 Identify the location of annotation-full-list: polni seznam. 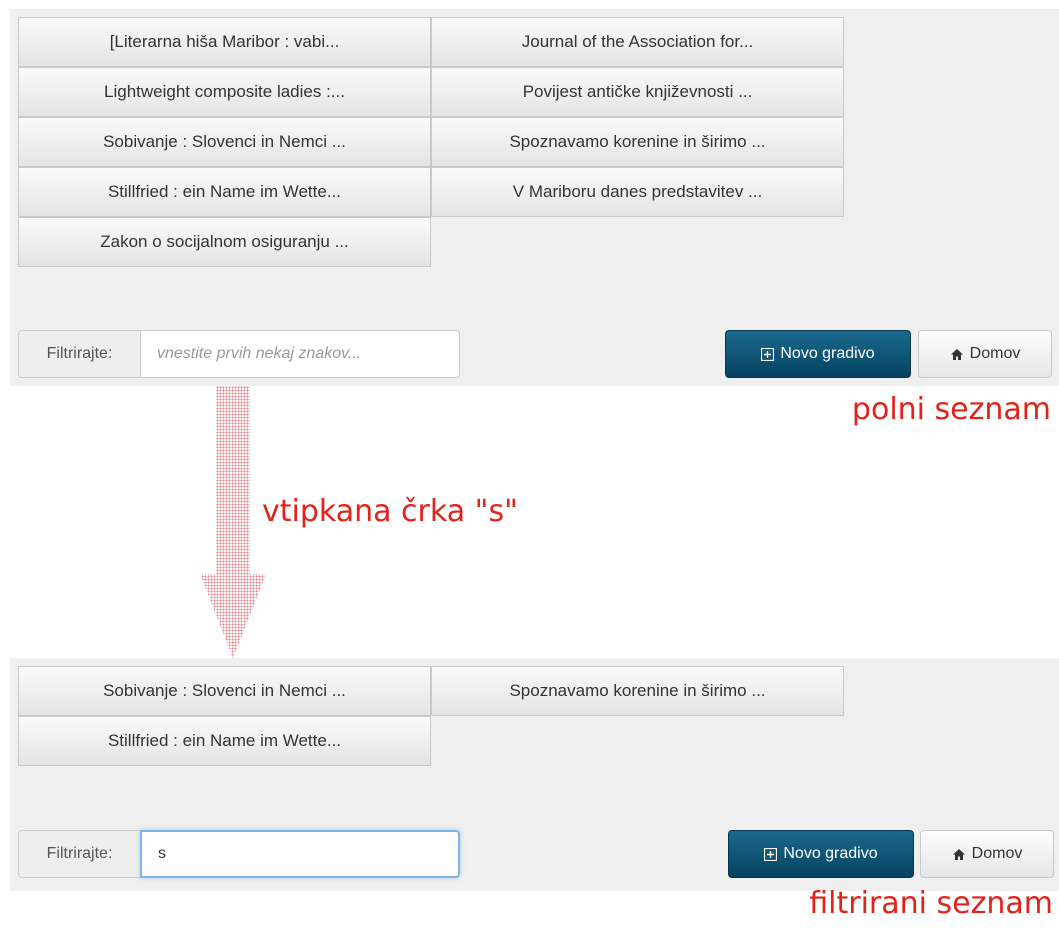
(951, 409).